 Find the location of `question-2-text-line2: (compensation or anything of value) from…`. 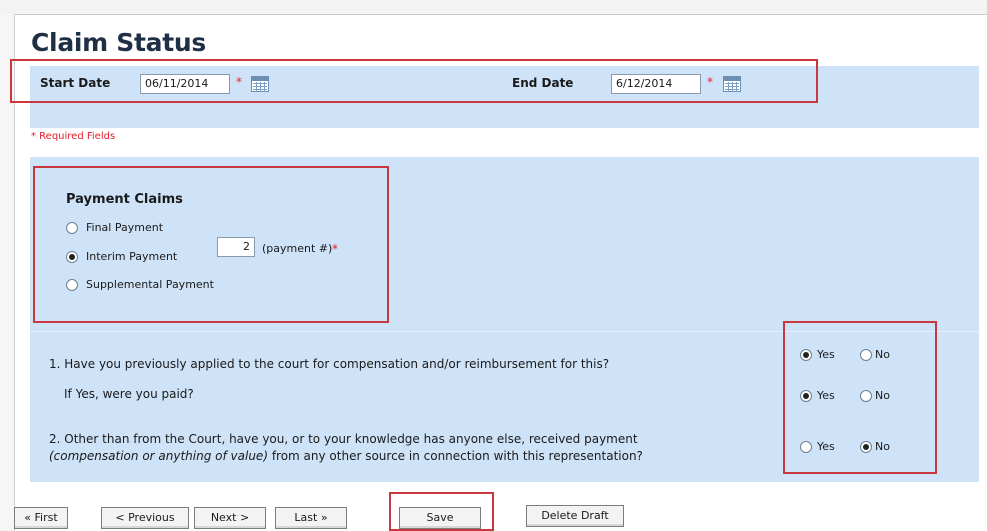

question-2-text-line2: (compensation or anything of value) from… is located at coordinates (346, 456).